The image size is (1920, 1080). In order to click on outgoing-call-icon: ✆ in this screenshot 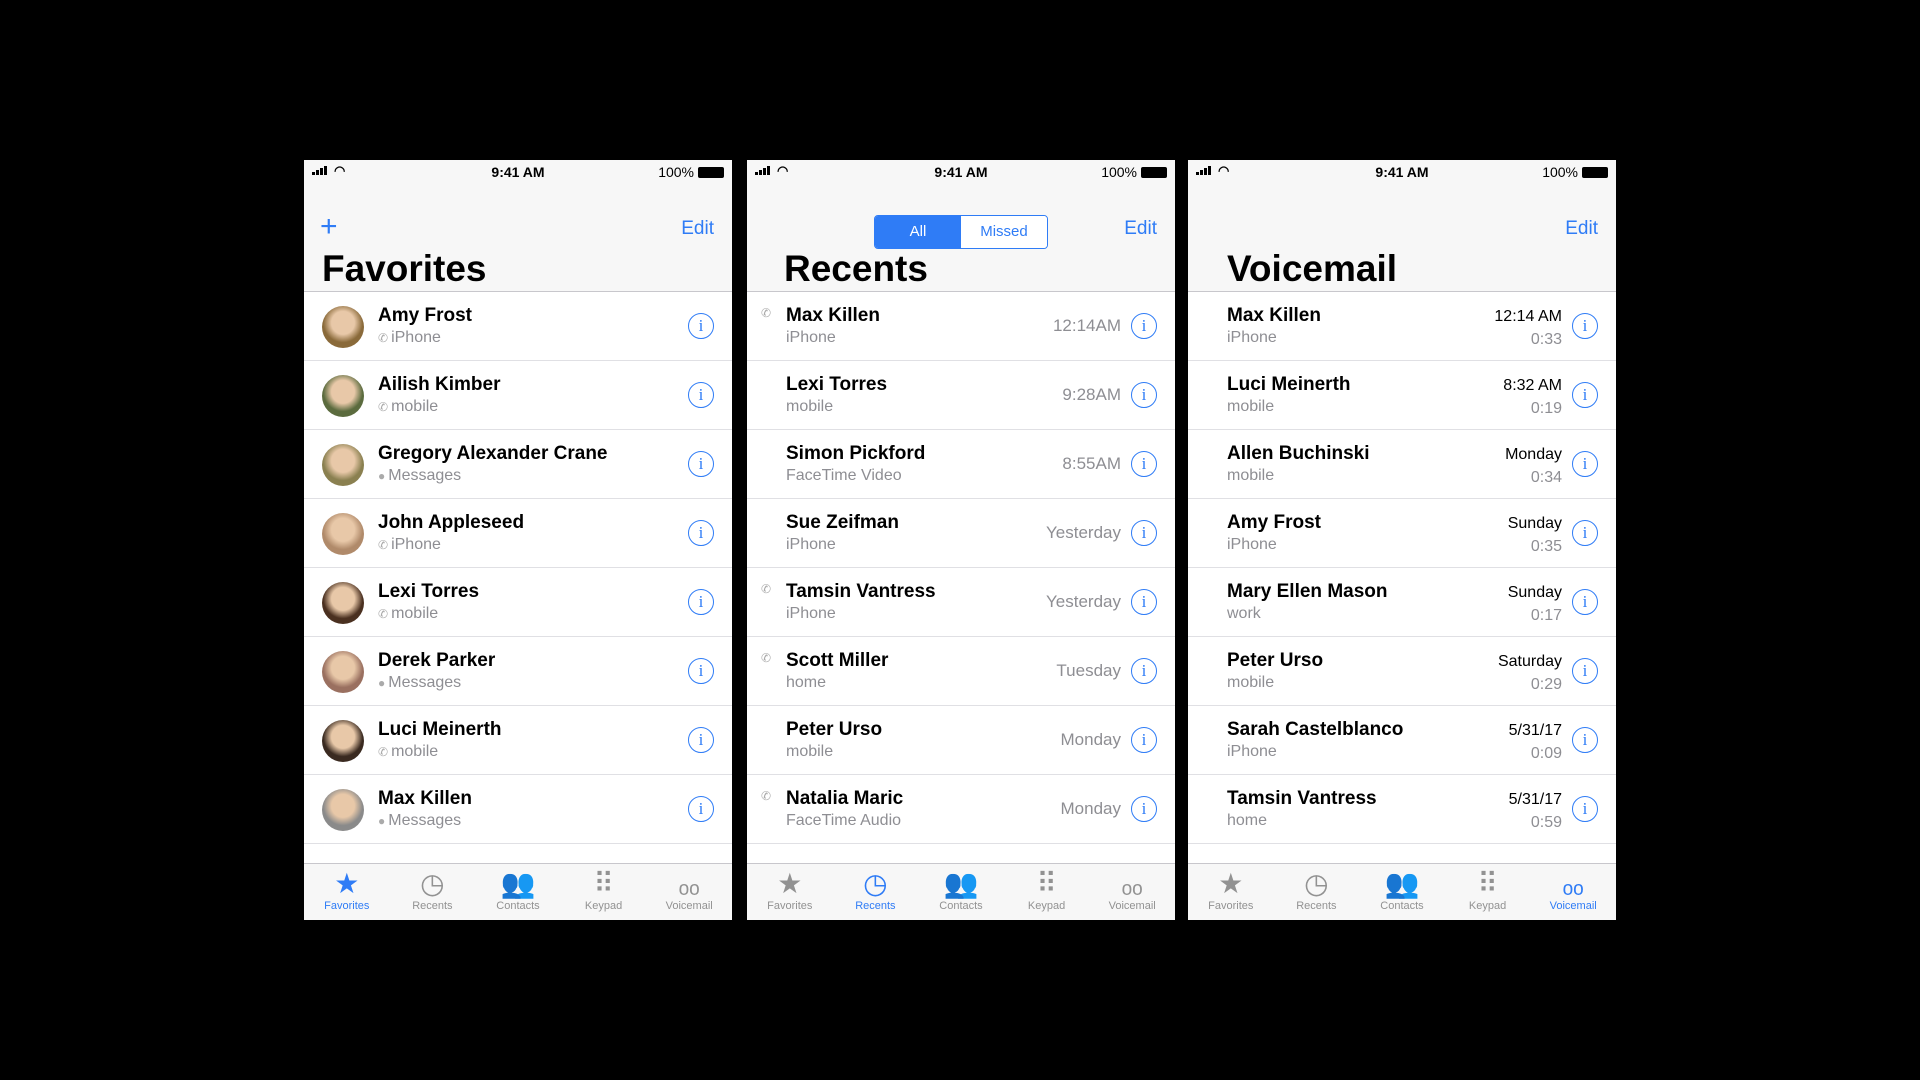, I will do `click(766, 589)`.